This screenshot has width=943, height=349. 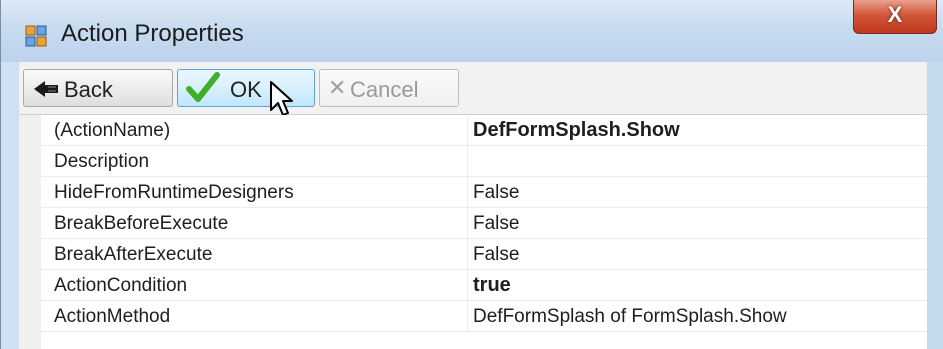 I want to click on cancel-button: ✕ Cancel, so click(x=389, y=88).